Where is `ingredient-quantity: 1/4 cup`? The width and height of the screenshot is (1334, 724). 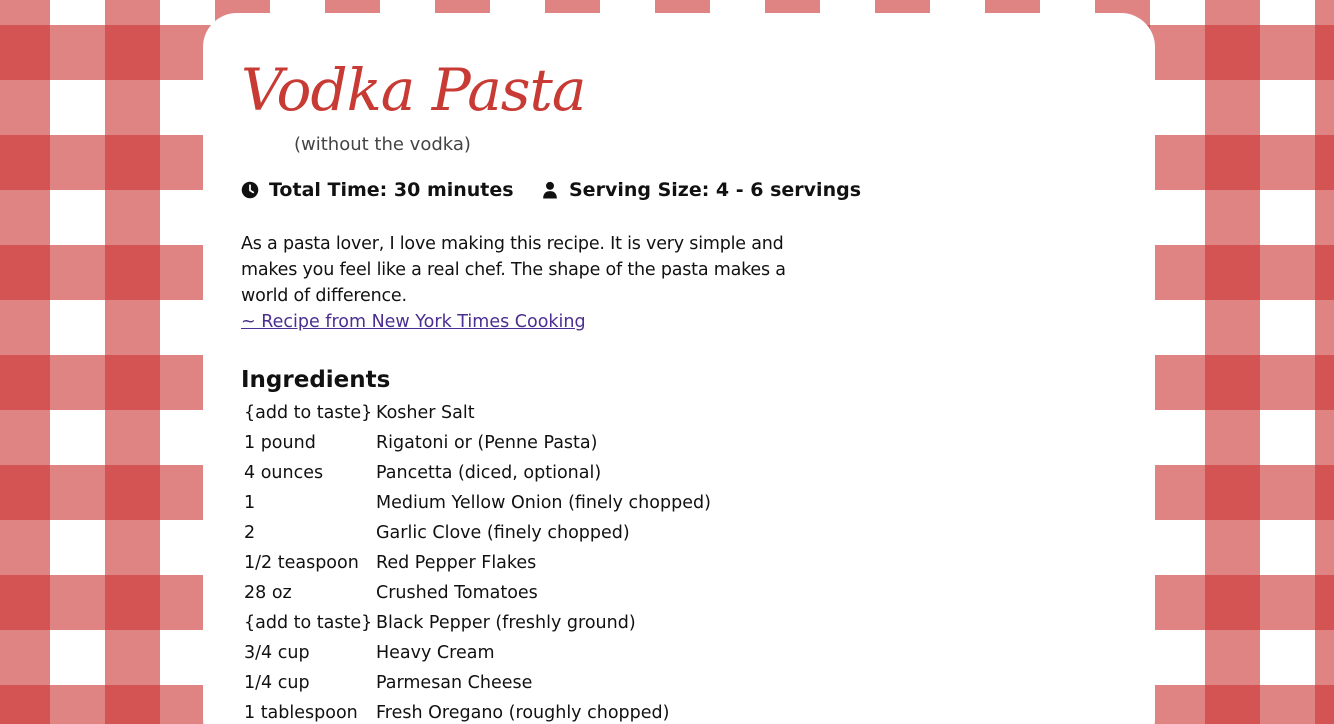 ingredient-quantity: 1/4 cup is located at coordinates (277, 683).